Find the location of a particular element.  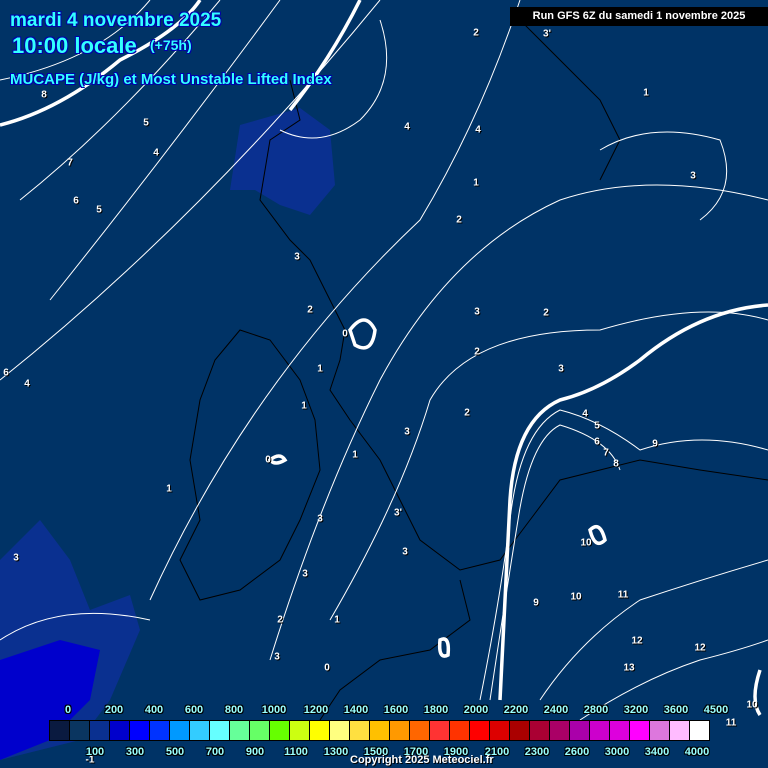

colorbar-top-label: 3600 is located at coordinates (676, 710).